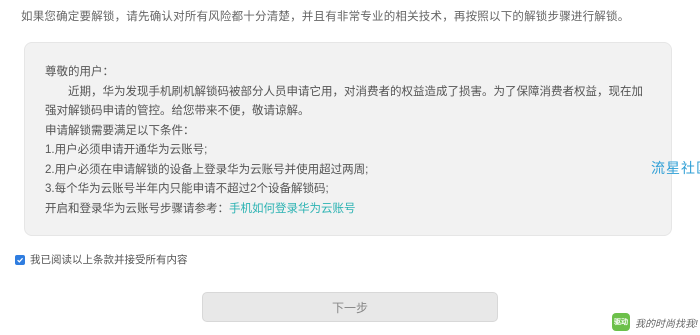 Image resolution: width=700 pixels, height=335 pixels. I want to click on agreement-checkbox, so click(20, 259).